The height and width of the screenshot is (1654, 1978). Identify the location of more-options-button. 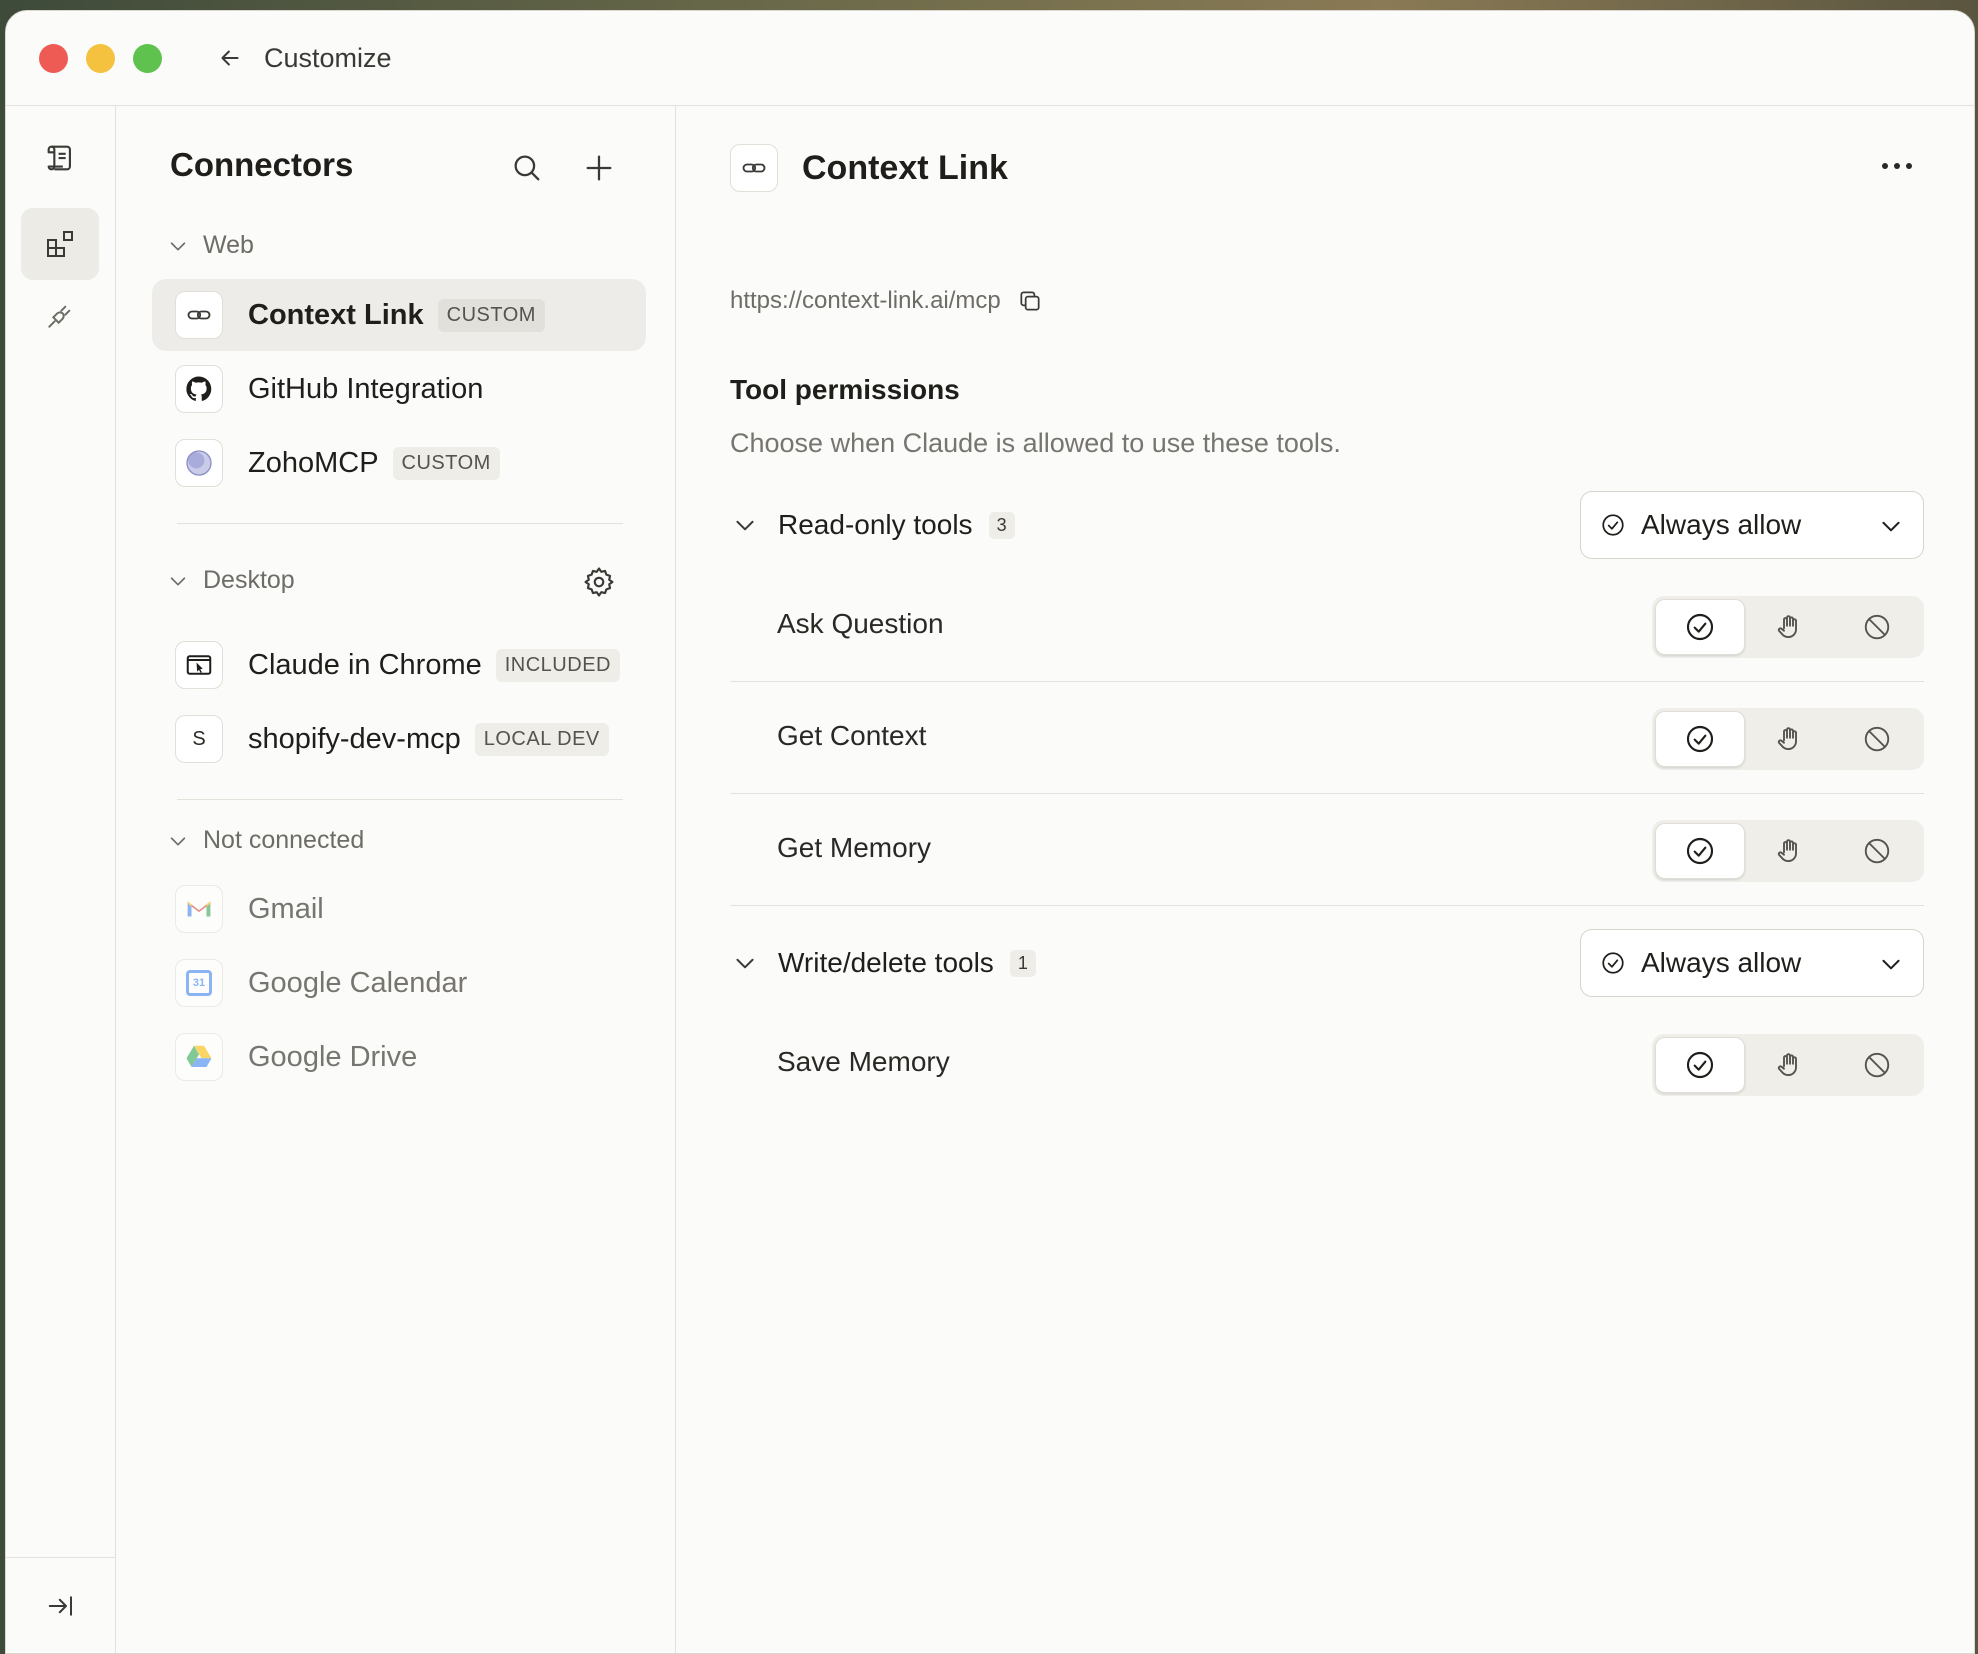
(1897, 166).